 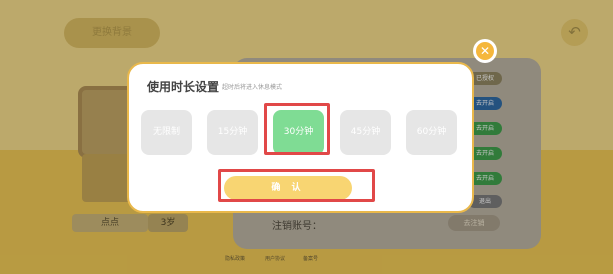 What do you see at coordinates (183, 87) in the screenshot?
I see `dialog-title: 使用时长设置` at bounding box center [183, 87].